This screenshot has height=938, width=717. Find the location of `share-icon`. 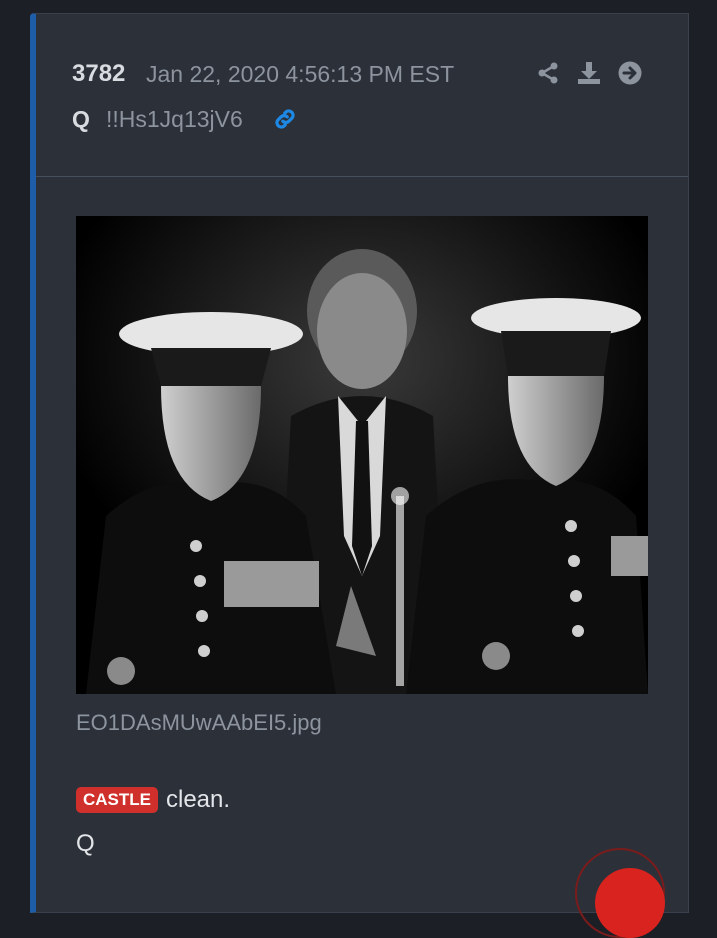

share-icon is located at coordinates (548, 73).